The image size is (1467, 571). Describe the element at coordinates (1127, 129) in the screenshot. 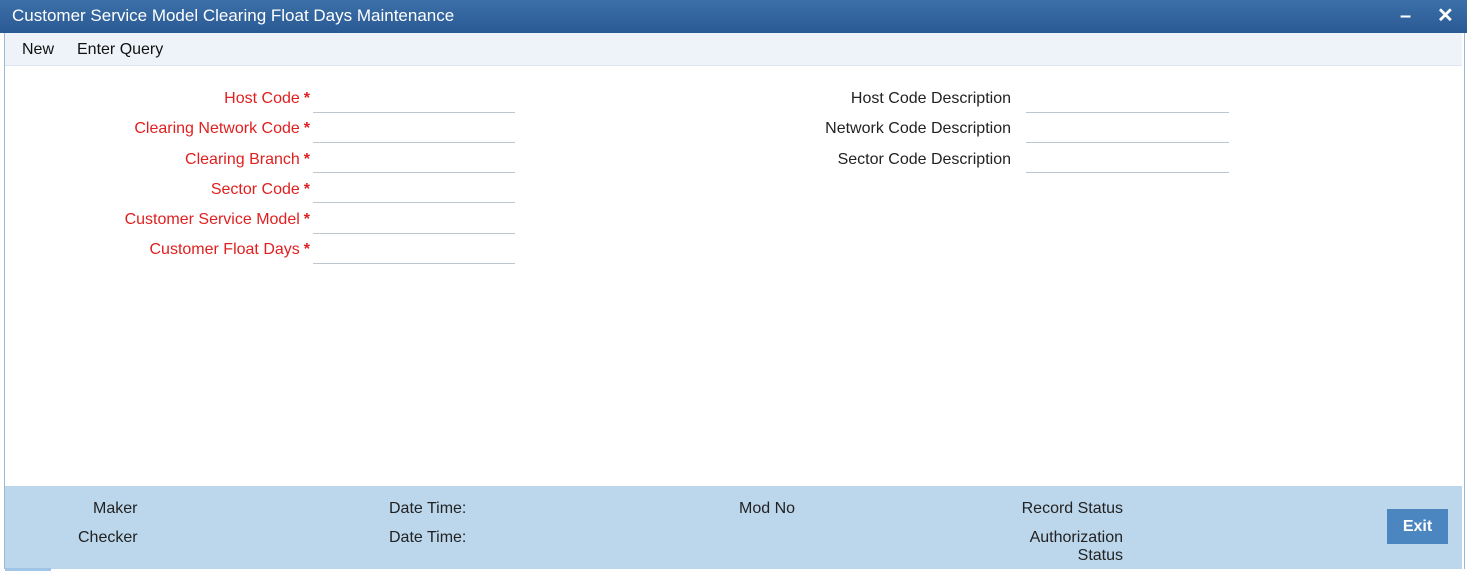

I see `network-code-description-input` at that location.